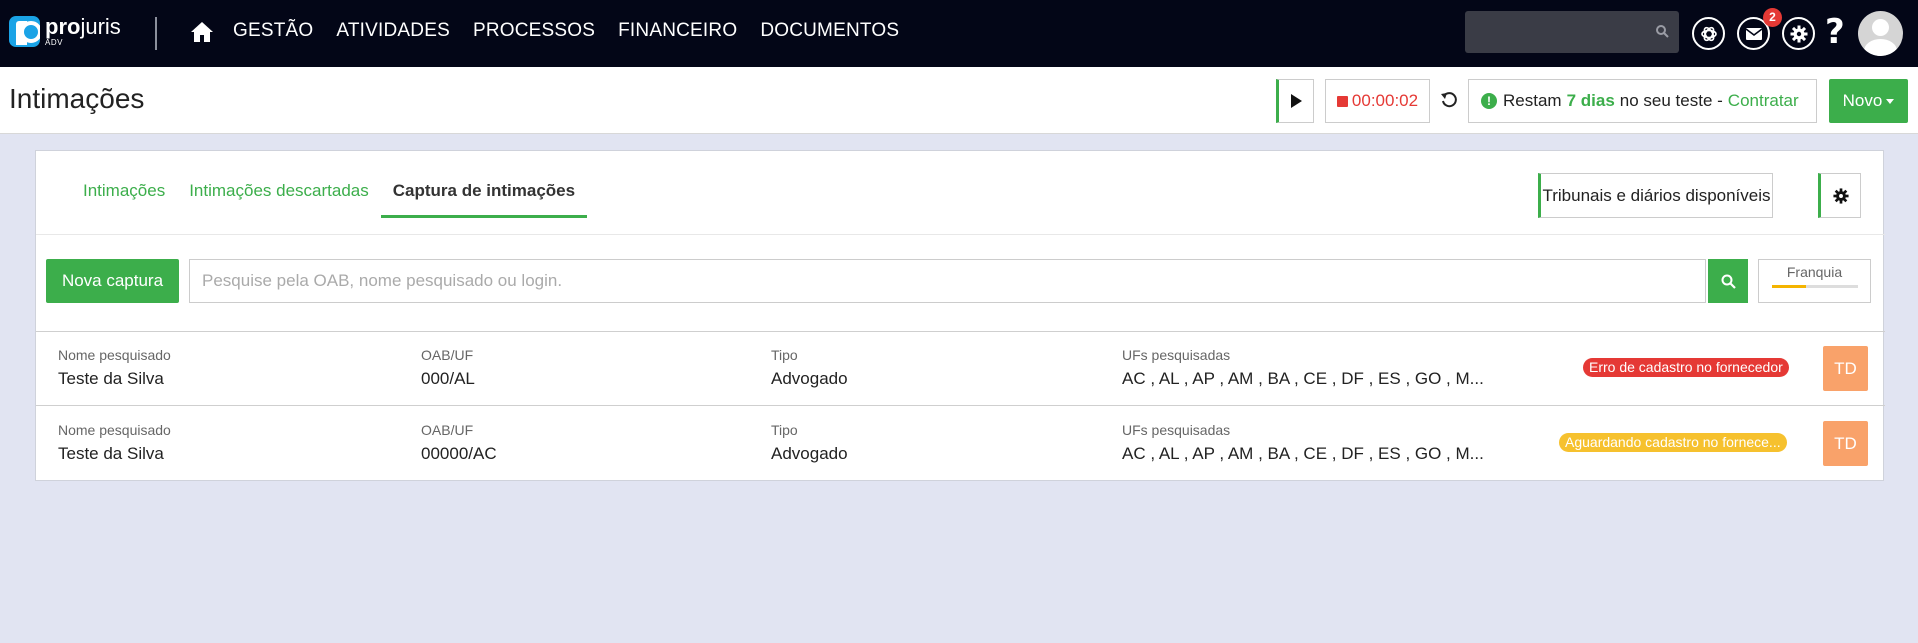 The image size is (1918, 643). I want to click on play-icon, so click(1296, 101).